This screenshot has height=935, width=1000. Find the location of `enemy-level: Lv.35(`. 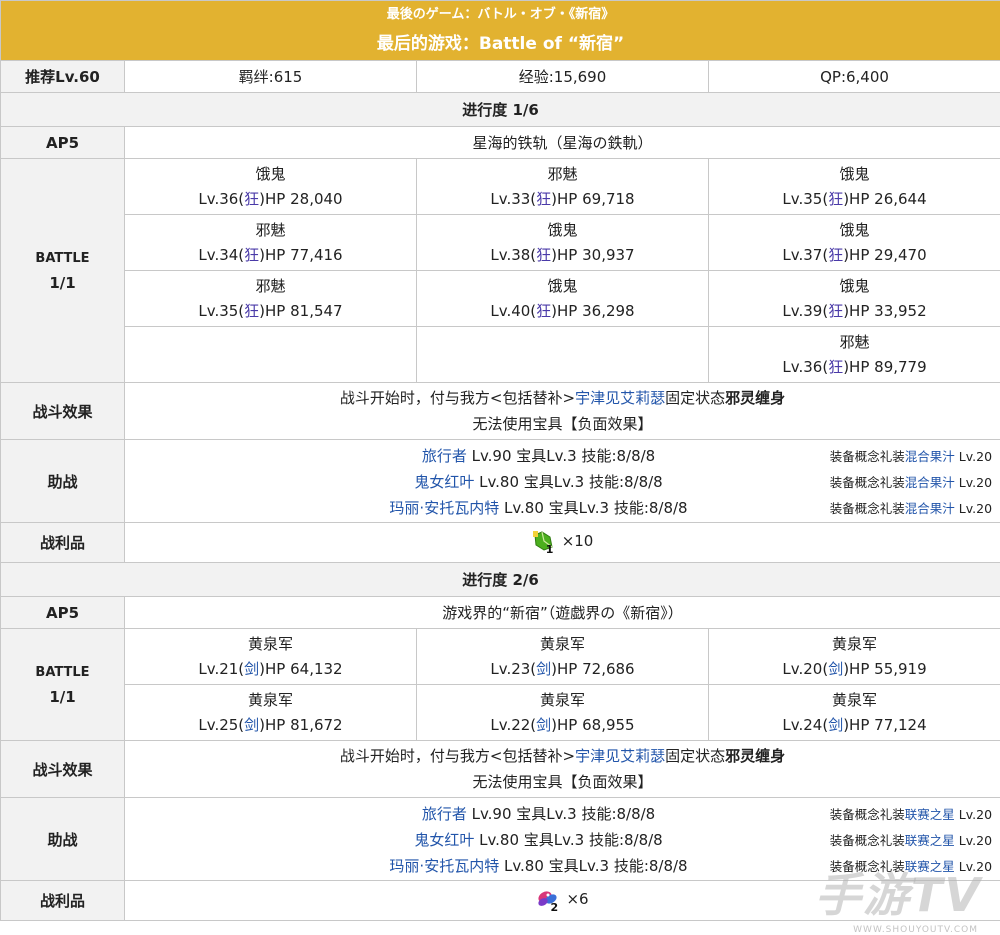

enemy-level: Lv.35( is located at coordinates (805, 198).